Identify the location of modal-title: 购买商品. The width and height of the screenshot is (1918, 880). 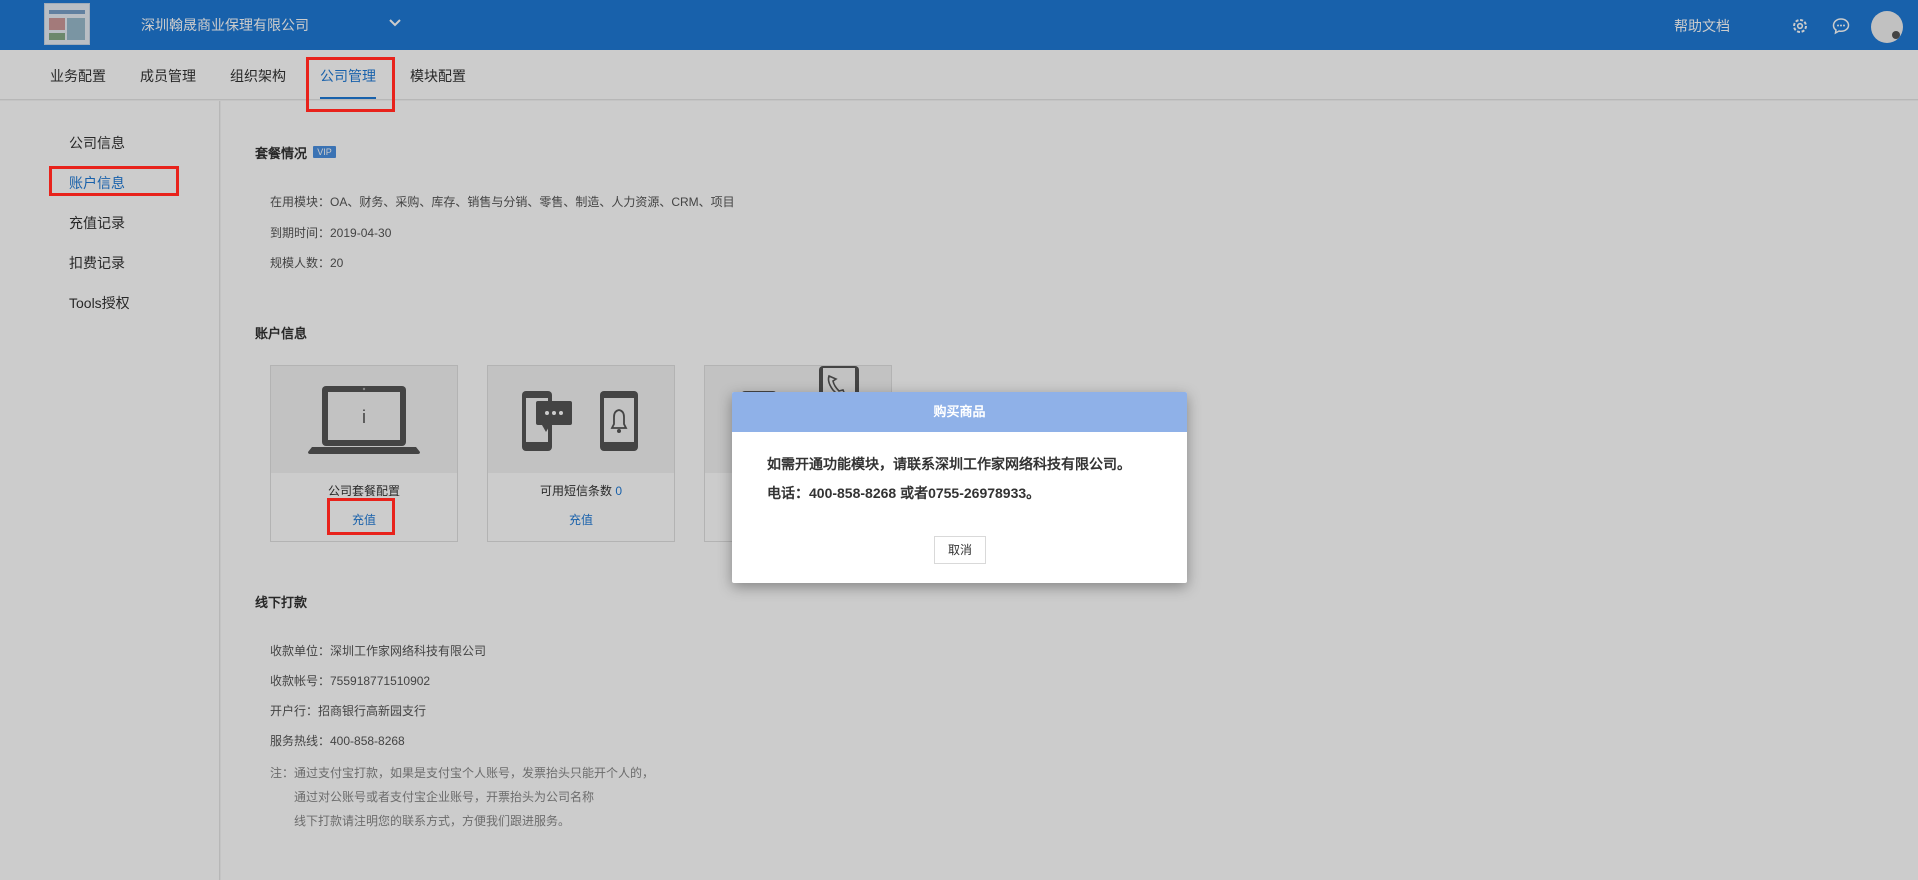
(959, 412).